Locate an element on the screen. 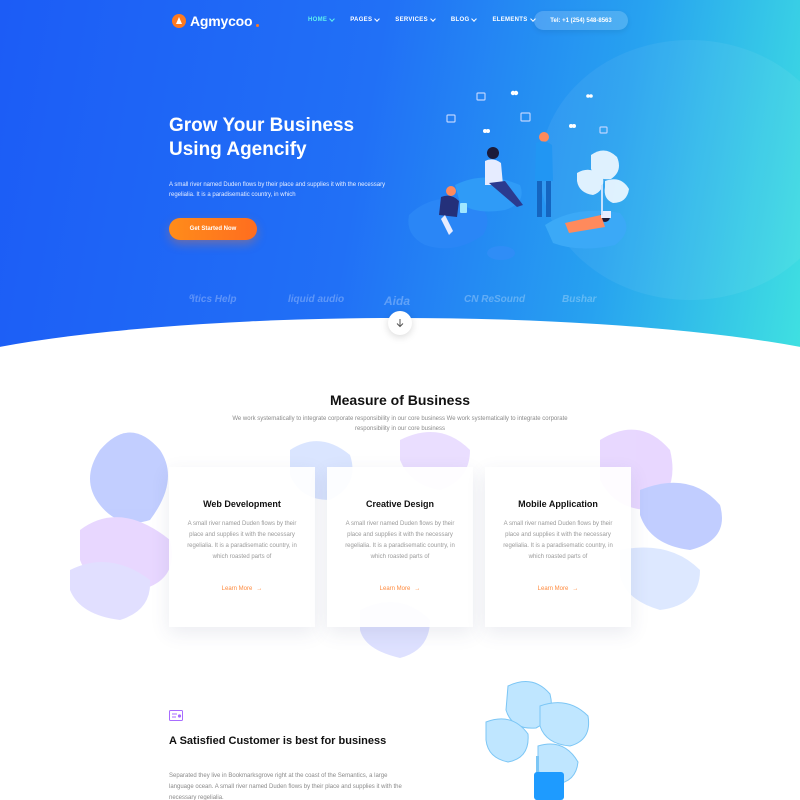  nav-item-label: BLOG is located at coordinates (460, 20).